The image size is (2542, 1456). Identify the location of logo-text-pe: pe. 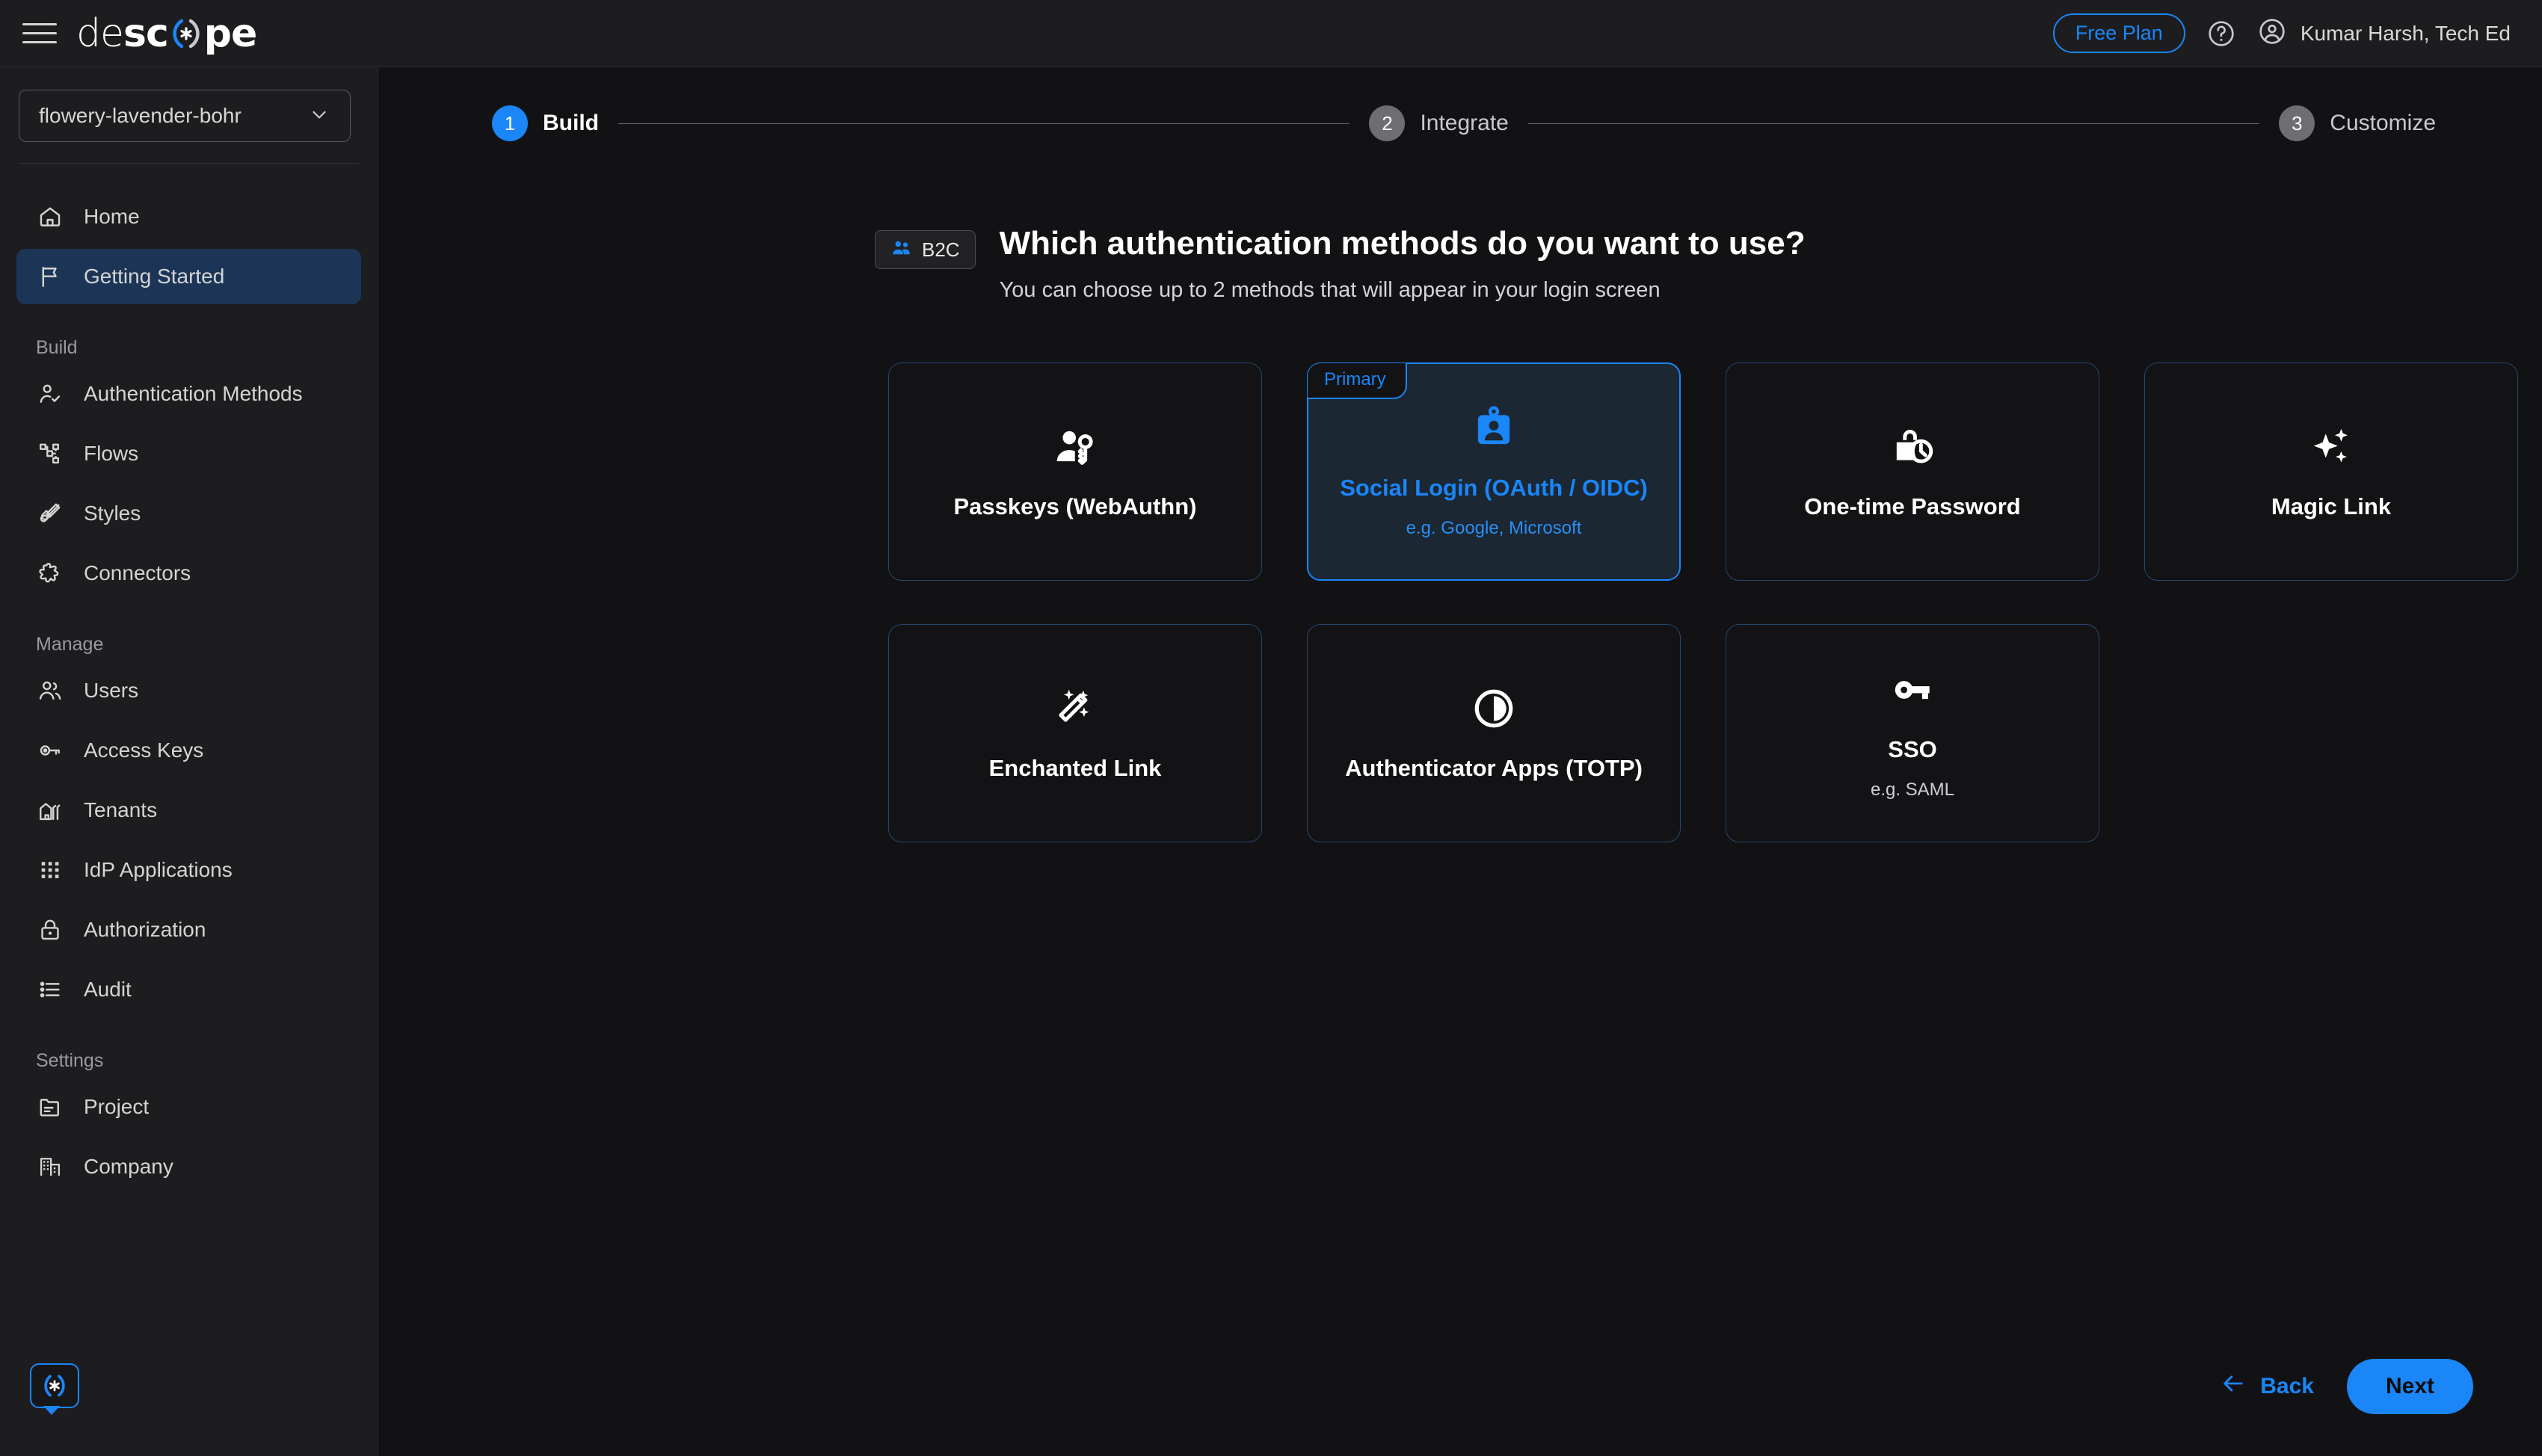
(230, 33).